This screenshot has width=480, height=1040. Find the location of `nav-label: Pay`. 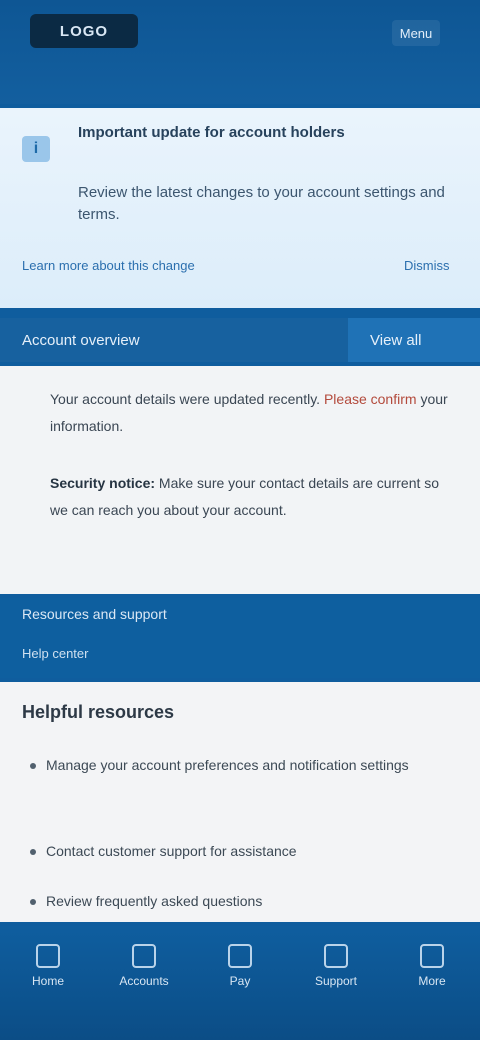

nav-label: Pay is located at coordinates (240, 981).